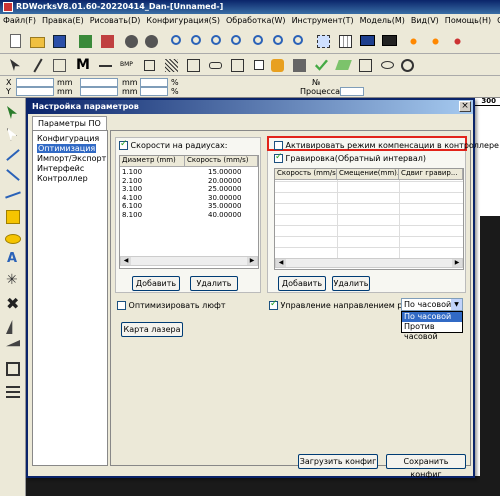  I want to click on engraving-checkbox, so click(278, 157).